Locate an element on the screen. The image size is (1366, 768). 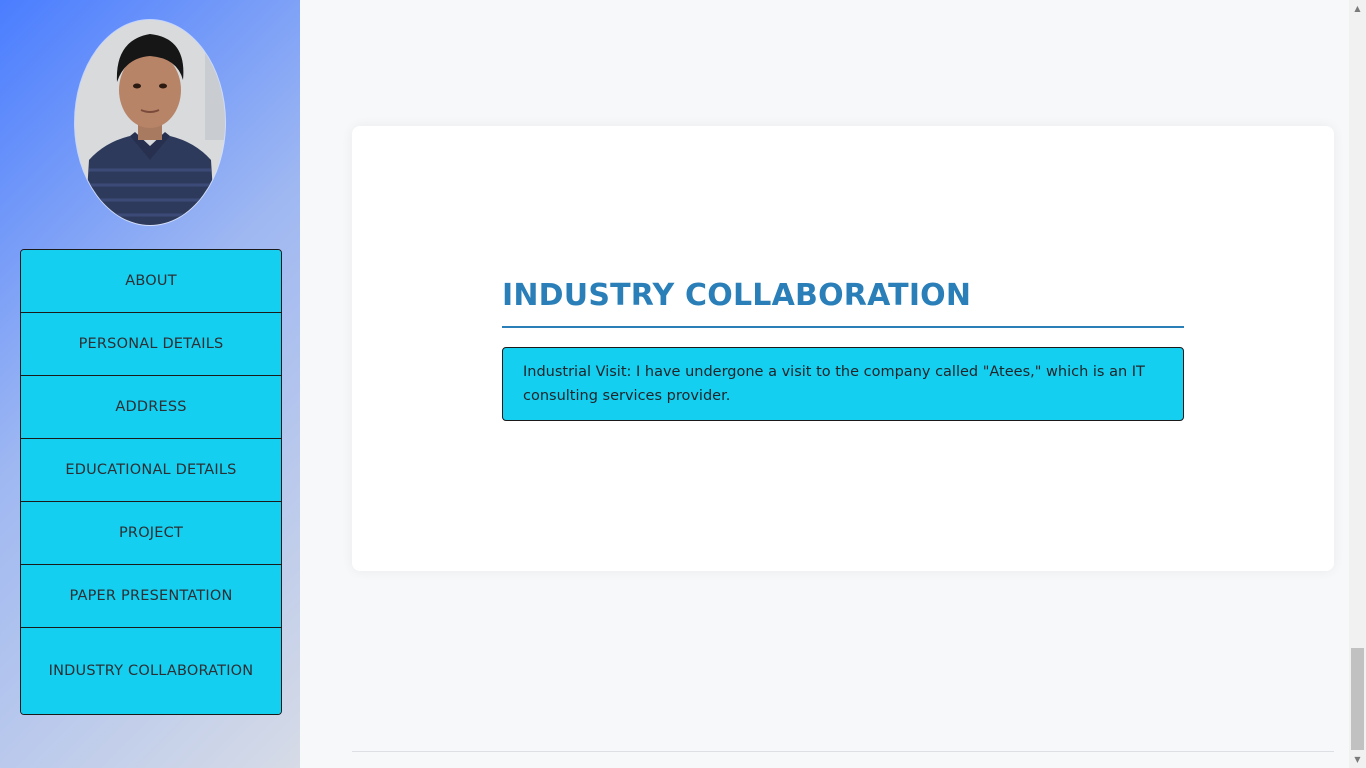
sidebar-item-address: ADDRESS is located at coordinates (151, 407).